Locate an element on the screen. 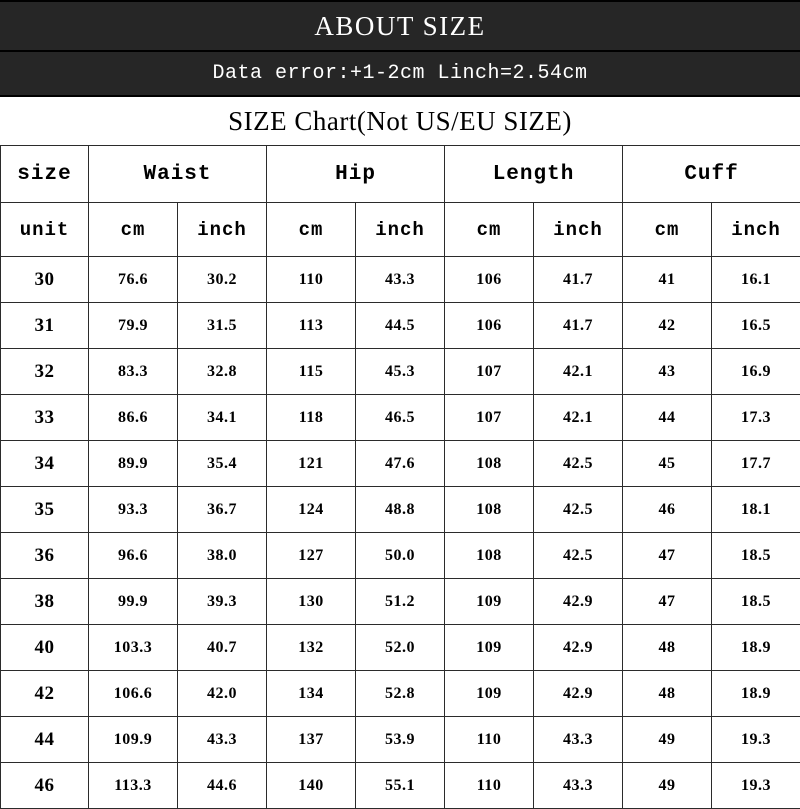 The height and width of the screenshot is (809, 800). unit-cuff-inch: inch is located at coordinates (756, 230).